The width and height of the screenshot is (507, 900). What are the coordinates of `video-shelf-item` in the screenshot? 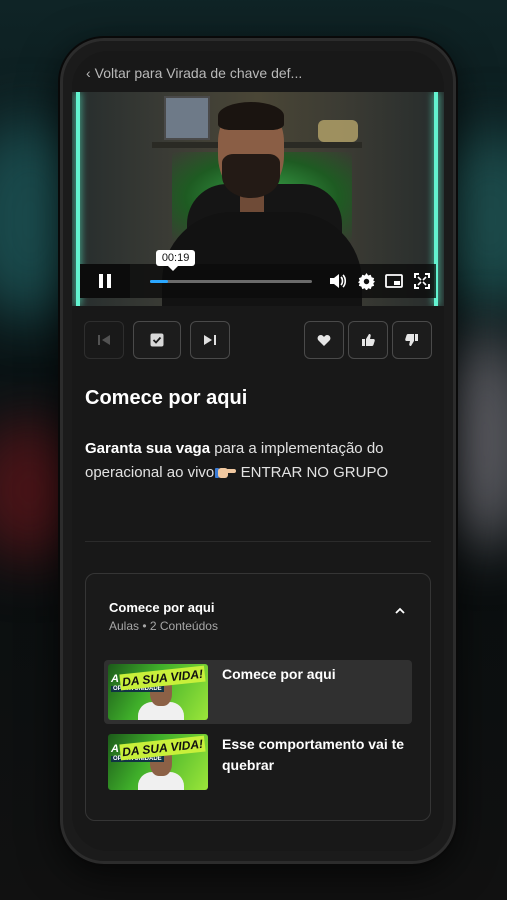 It's located at (187, 118).